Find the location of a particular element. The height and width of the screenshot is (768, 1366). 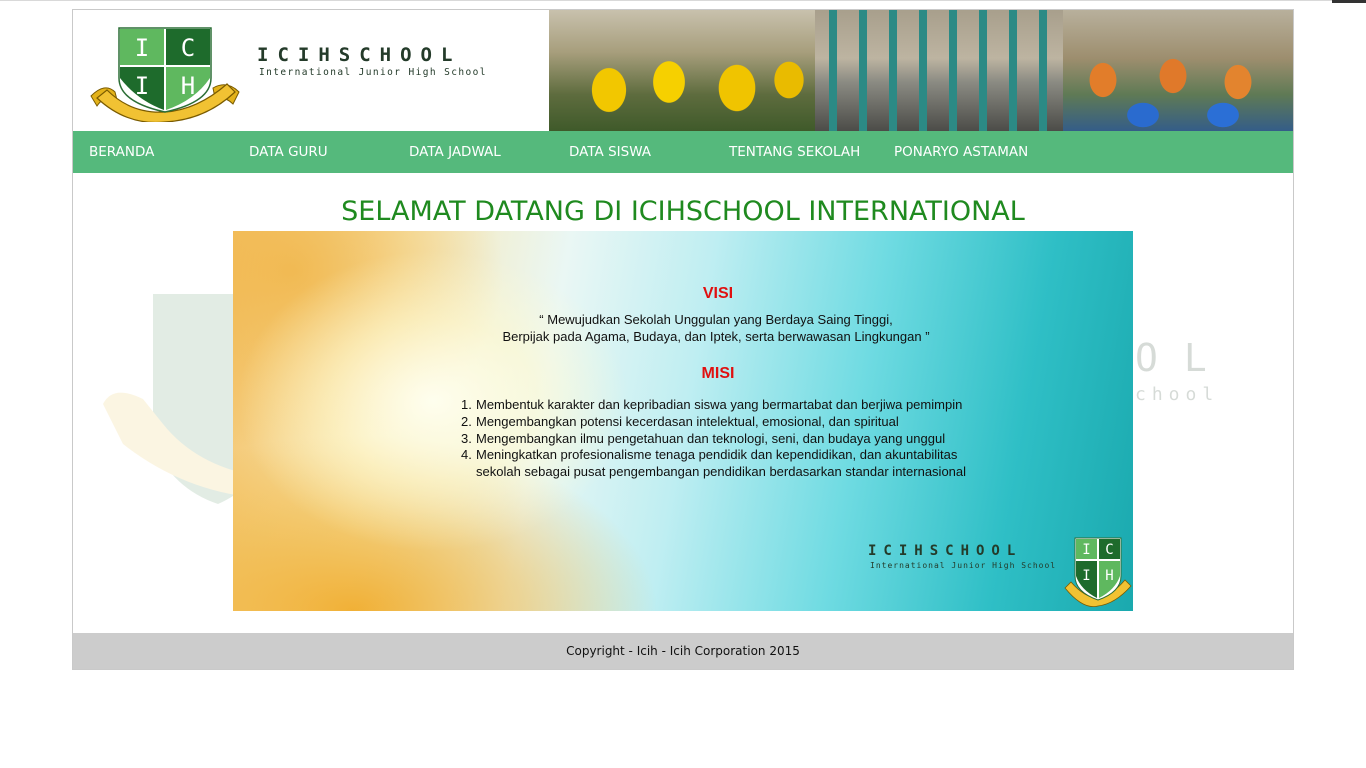

brand-tagline: International Junior High School is located at coordinates (373, 72).